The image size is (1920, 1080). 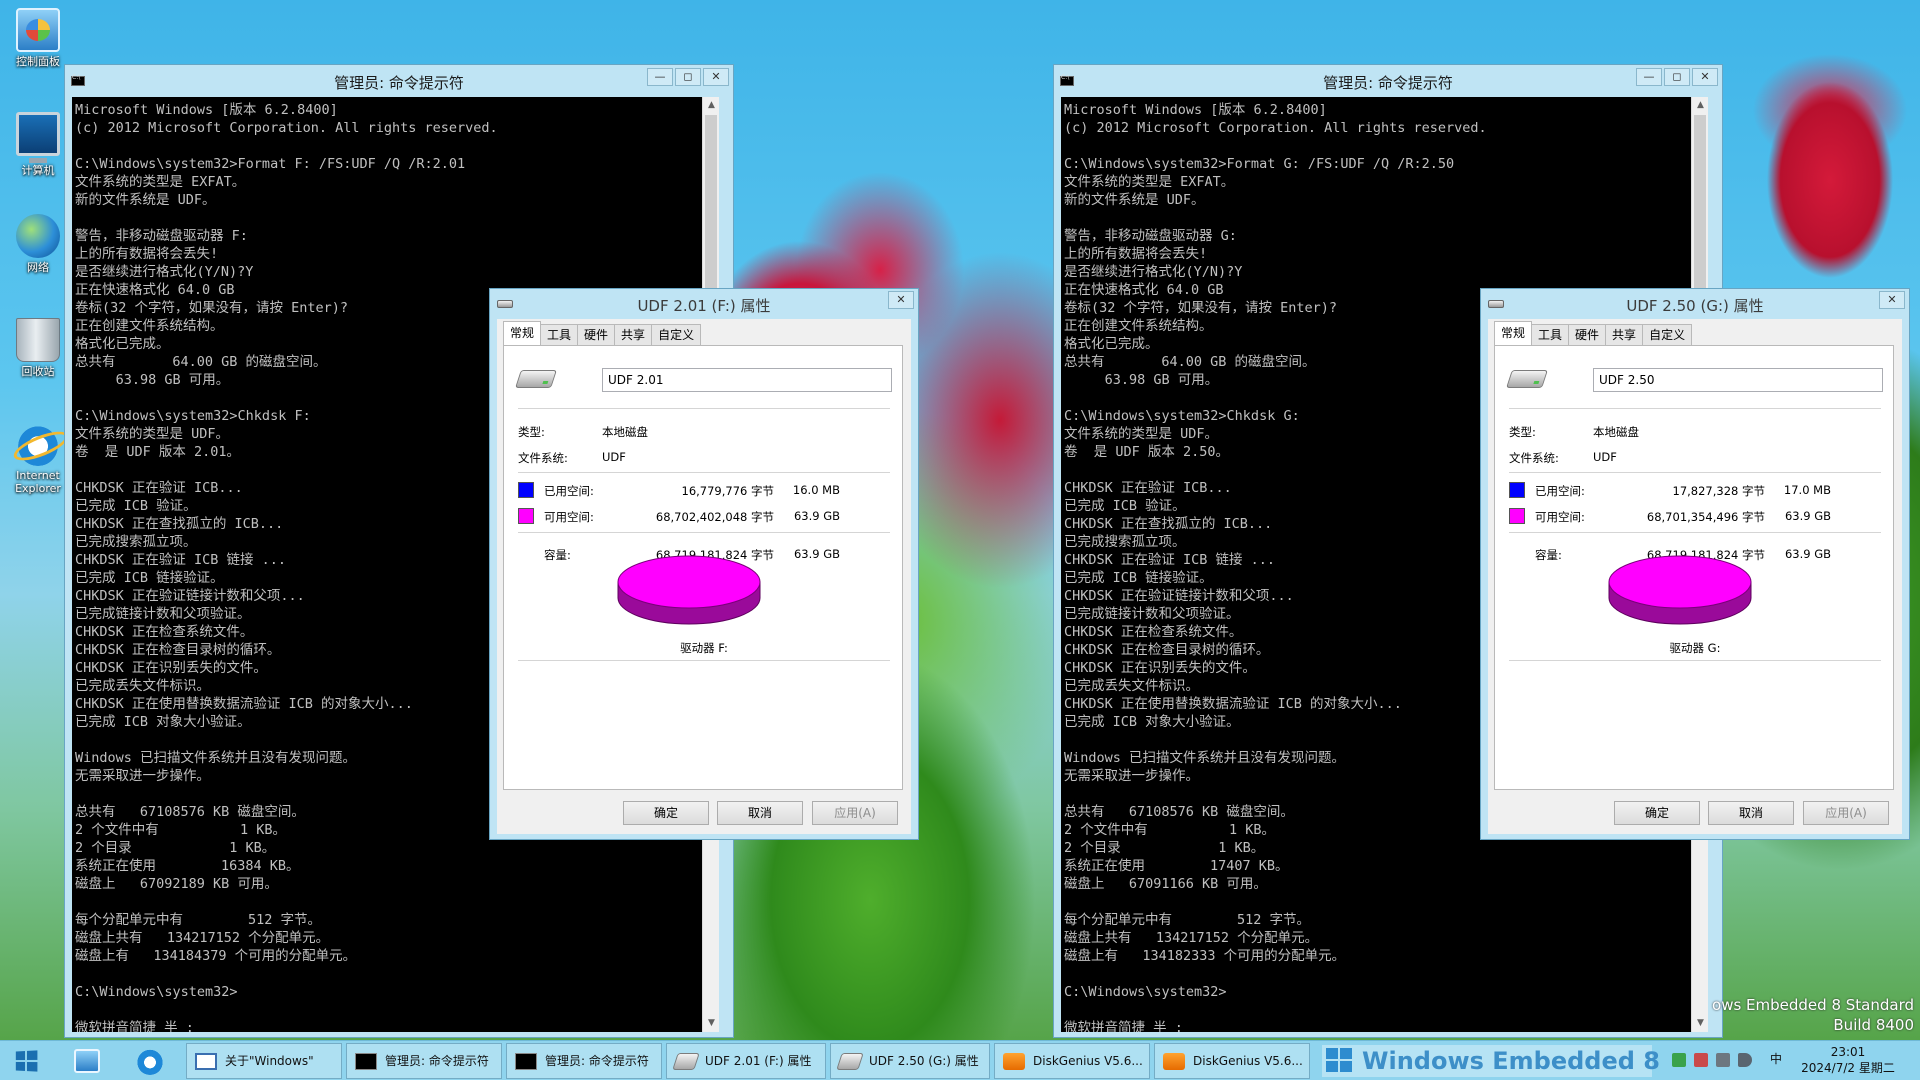 What do you see at coordinates (1149, 182) in the screenshot?
I see `console-line: 文件系统的类型是 EXFAT。` at bounding box center [1149, 182].